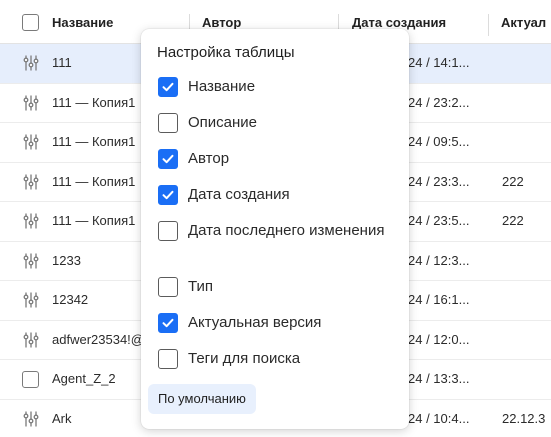 The width and height of the screenshot is (551, 437). I want to click on column-option-label: Автор, so click(209, 158).